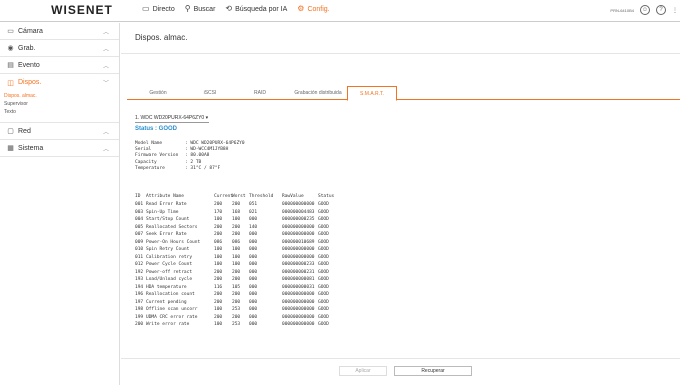 This screenshot has width=680, height=385. Describe the element at coordinates (298, 212) in the screenshot. I see `attr-raw: 000000004483` at that location.